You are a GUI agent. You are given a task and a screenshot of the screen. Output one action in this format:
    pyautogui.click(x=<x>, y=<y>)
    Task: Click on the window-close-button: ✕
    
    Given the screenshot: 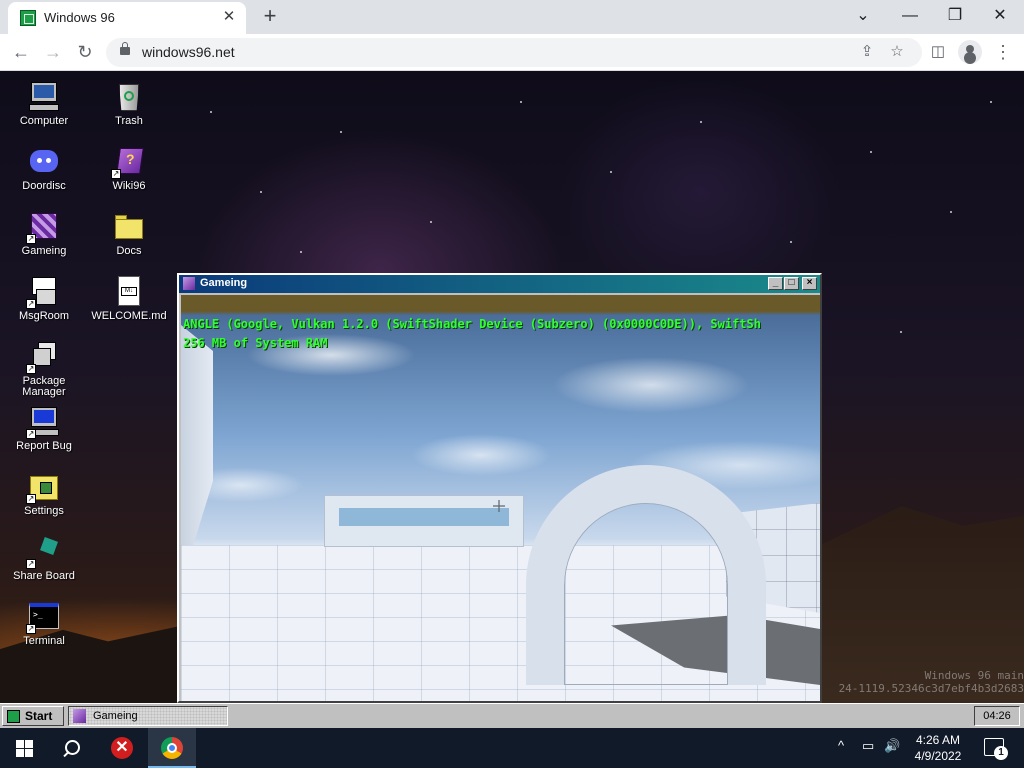 What is the action you would take?
    pyautogui.click(x=1000, y=16)
    